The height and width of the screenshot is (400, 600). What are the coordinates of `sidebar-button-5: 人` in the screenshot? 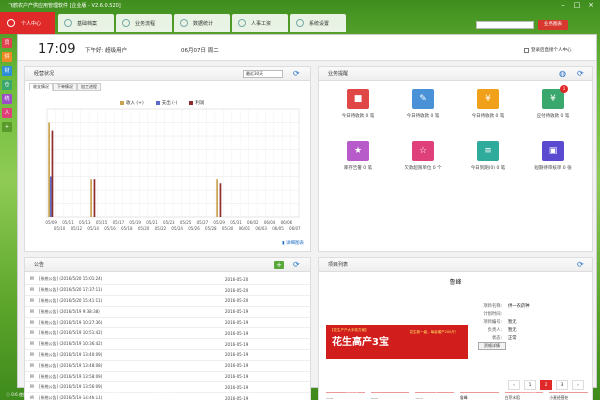 It's located at (7, 113).